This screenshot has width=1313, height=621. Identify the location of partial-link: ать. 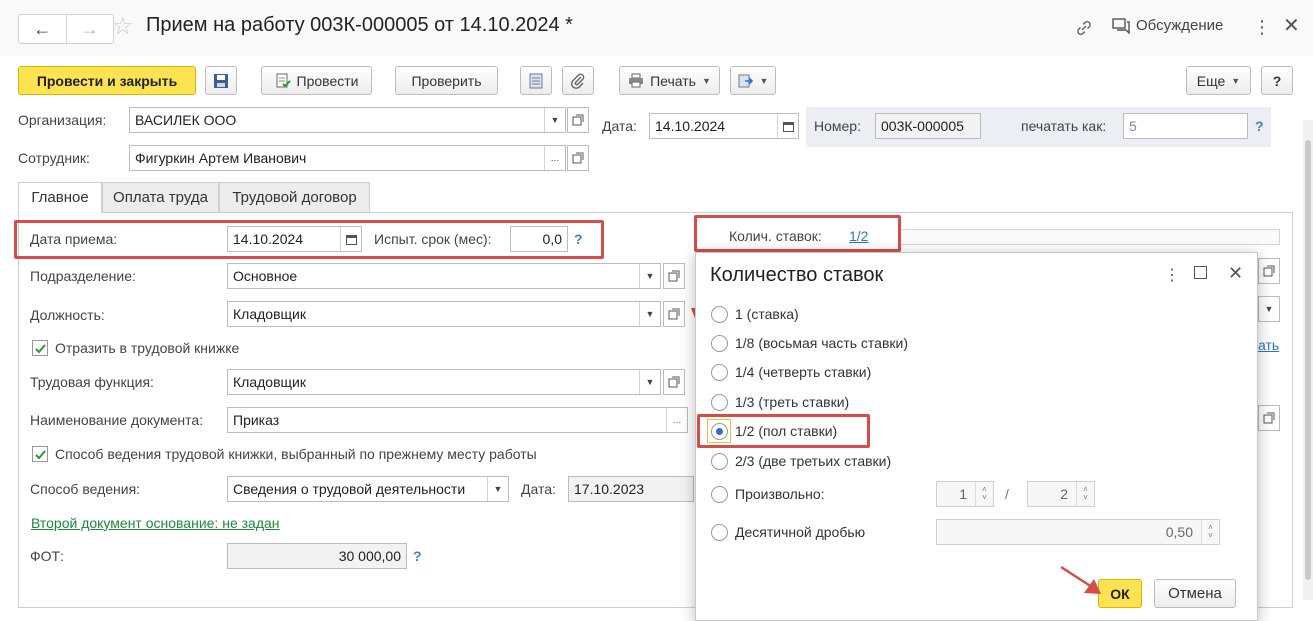
(1268, 345).